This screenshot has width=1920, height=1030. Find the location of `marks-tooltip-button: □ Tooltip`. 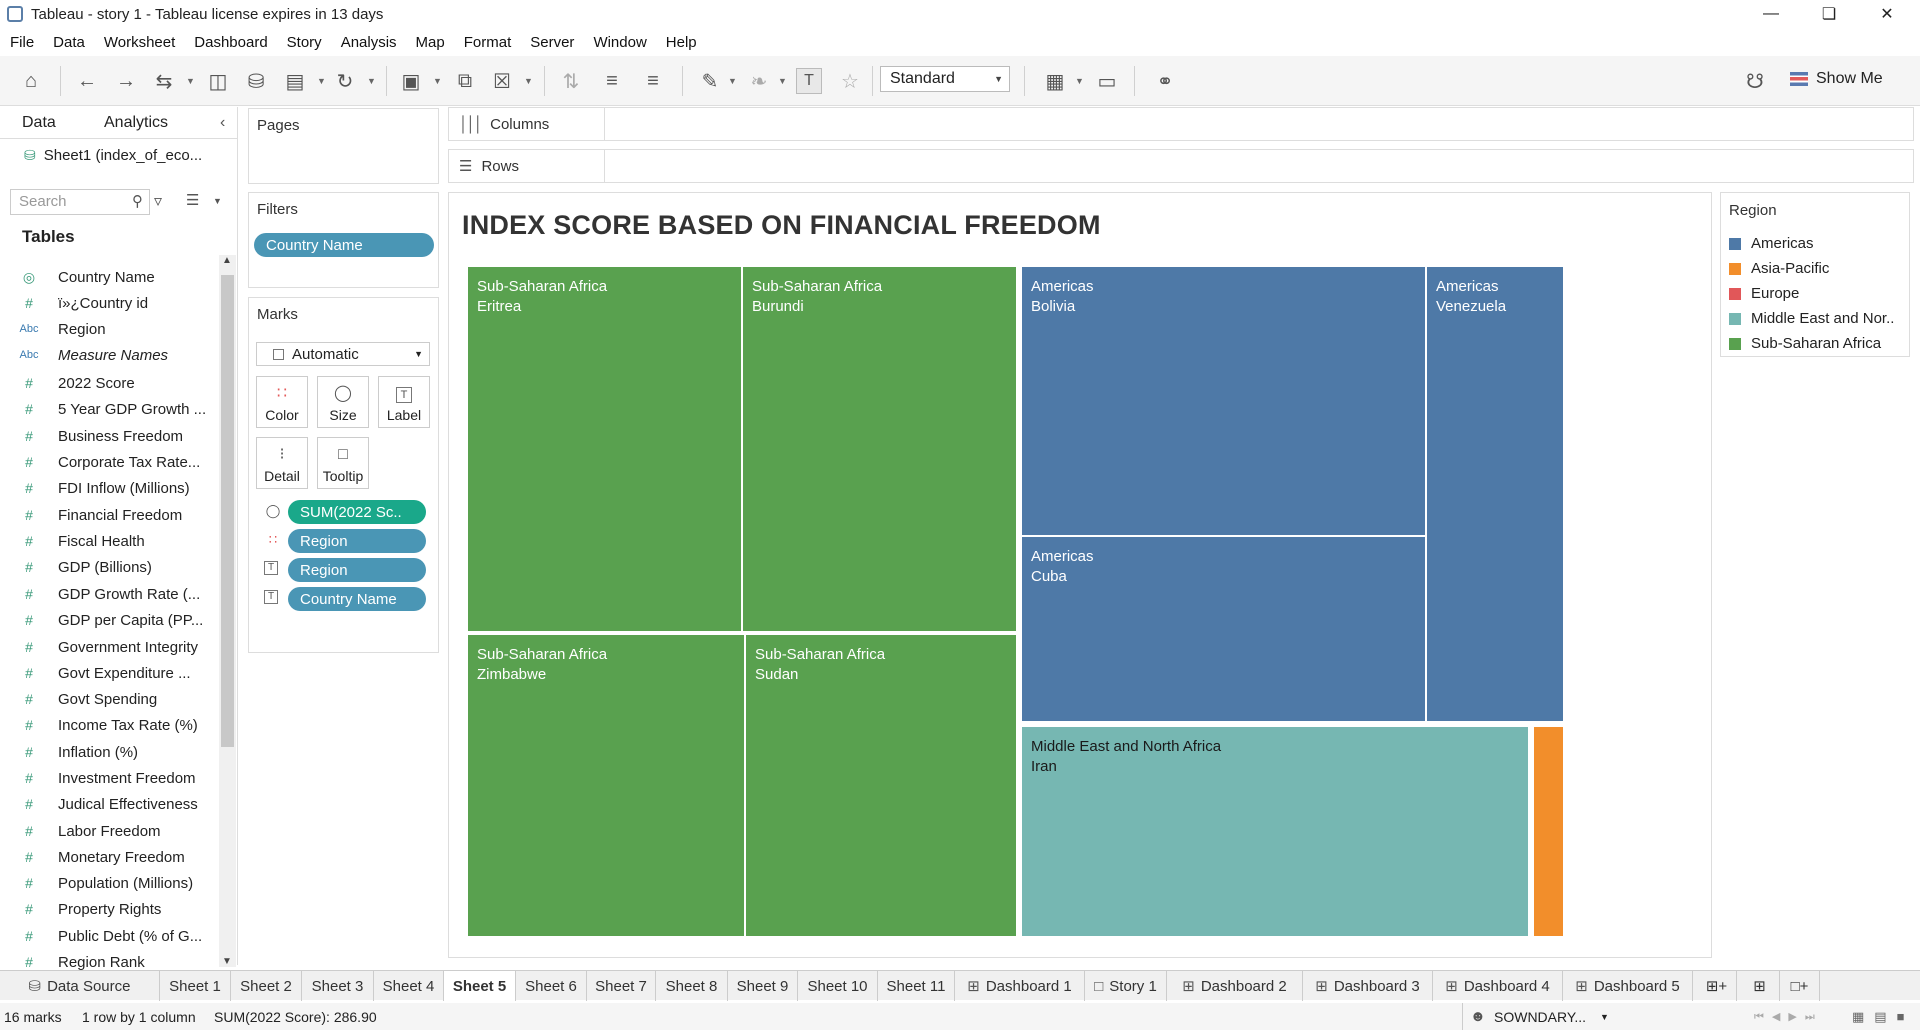

marks-tooltip-button: □ Tooltip is located at coordinates (343, 463).